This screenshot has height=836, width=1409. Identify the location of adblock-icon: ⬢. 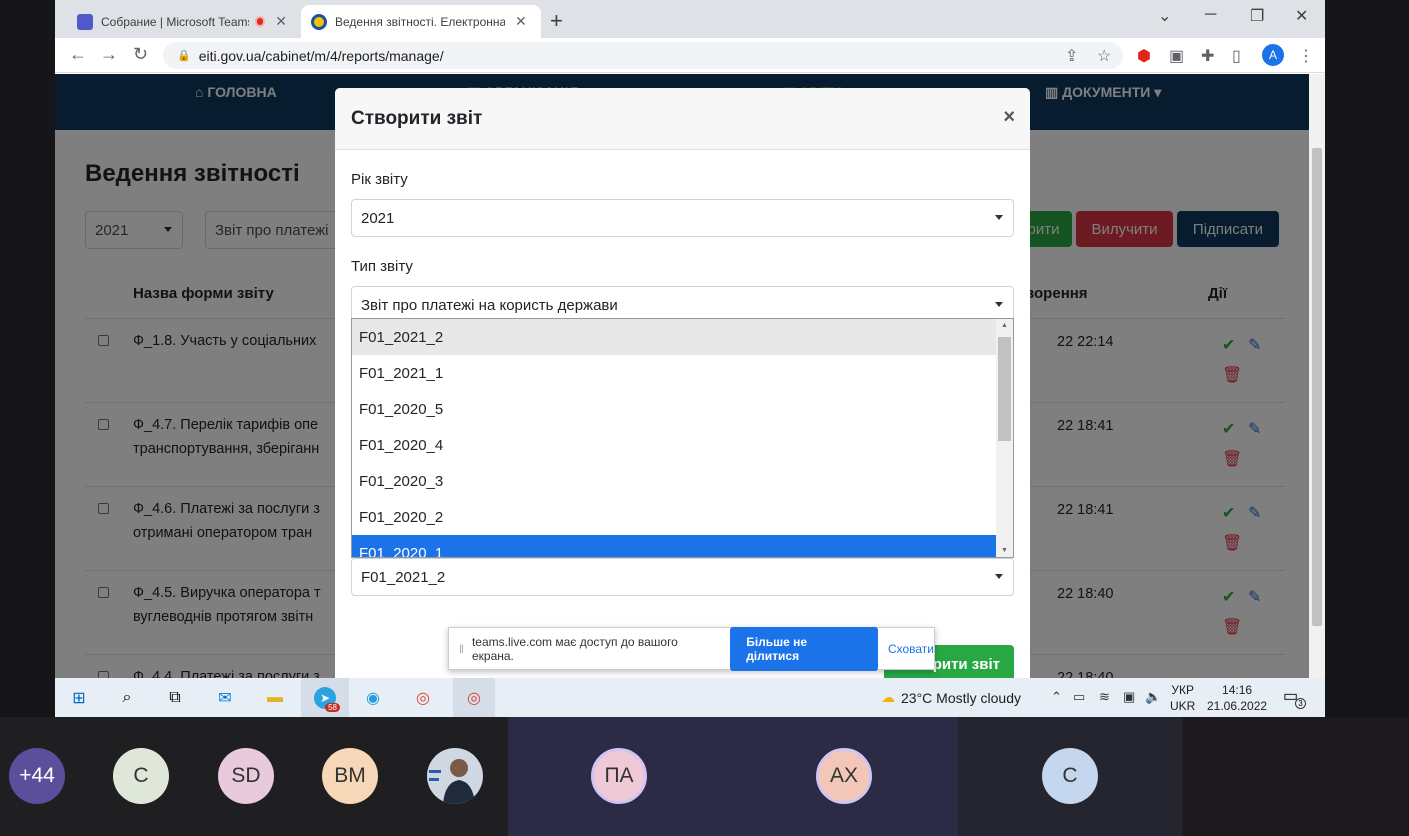
(1144, 56).